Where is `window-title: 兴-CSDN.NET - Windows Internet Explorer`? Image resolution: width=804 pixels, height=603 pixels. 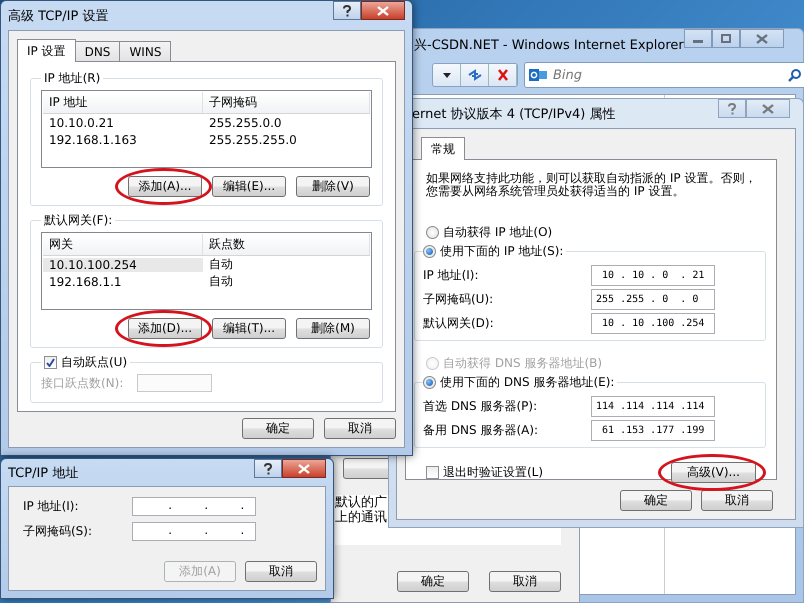 window-title: 兴-CSDN.NET - Windows Internet Explorer is located at coordinates (548, 45).